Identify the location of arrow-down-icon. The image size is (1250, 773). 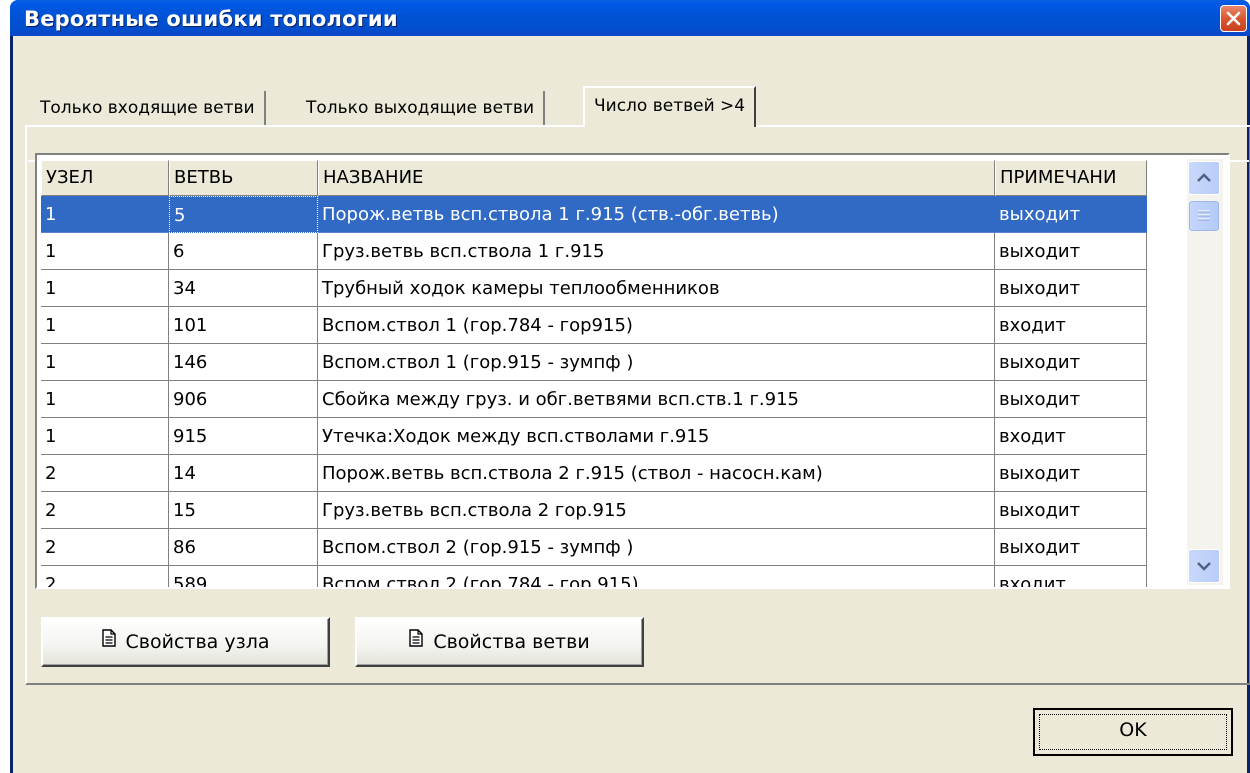
(1204, 566).